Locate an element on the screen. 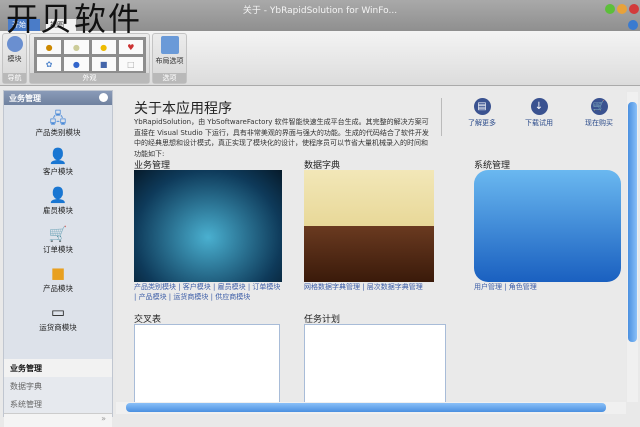 This screenshot has height=427, width=640. help-icon is located at coordinates (633, 25).